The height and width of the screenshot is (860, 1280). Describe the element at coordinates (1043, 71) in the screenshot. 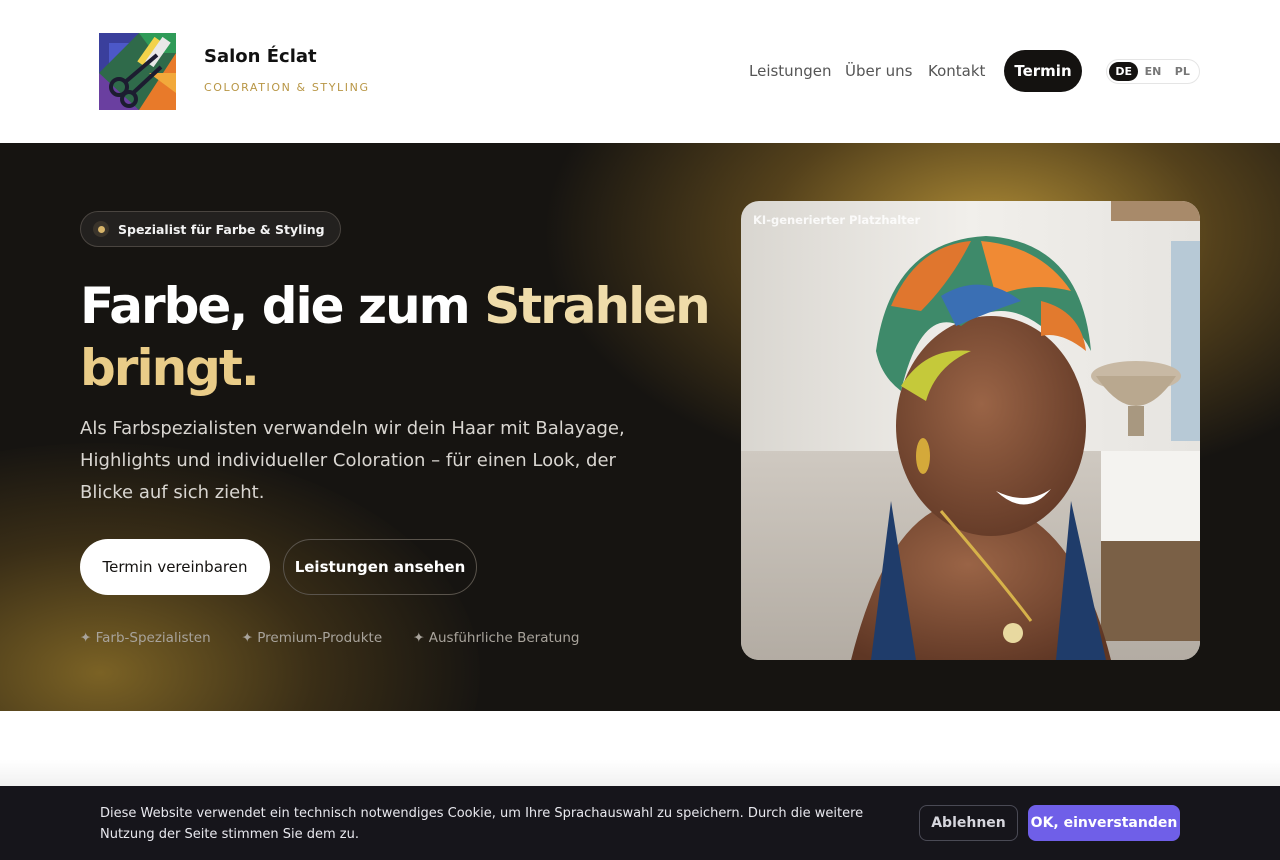

I see `termin-button: Termin` at that location.